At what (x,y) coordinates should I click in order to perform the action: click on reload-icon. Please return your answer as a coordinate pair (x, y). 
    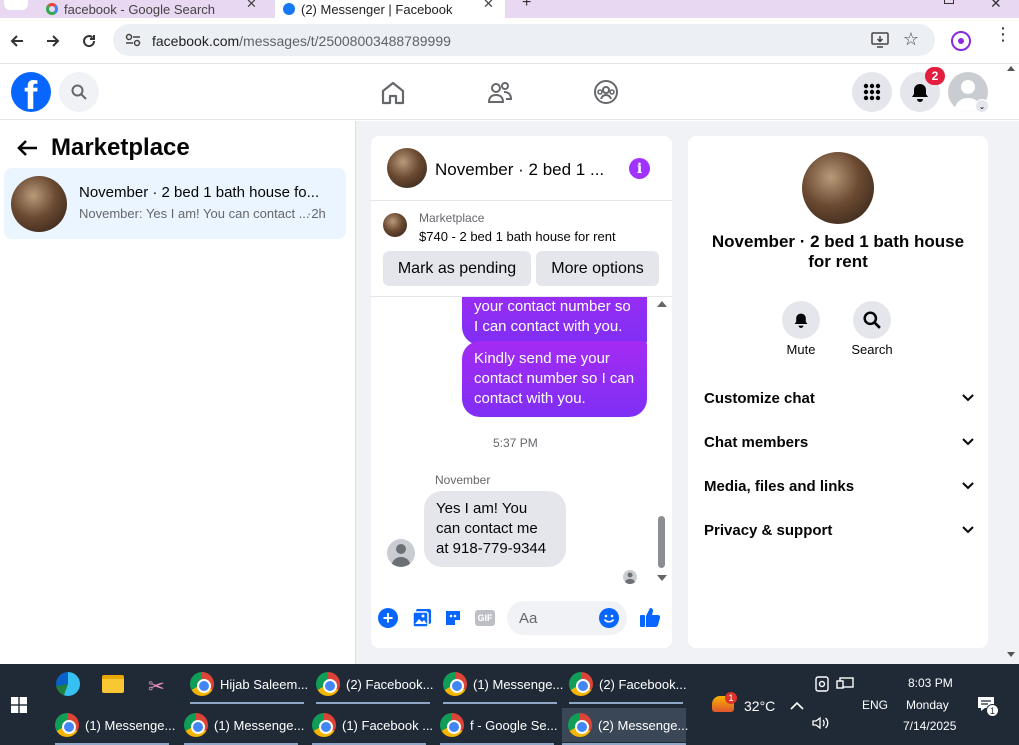
    Looking at the image, I should click on (89, 41).